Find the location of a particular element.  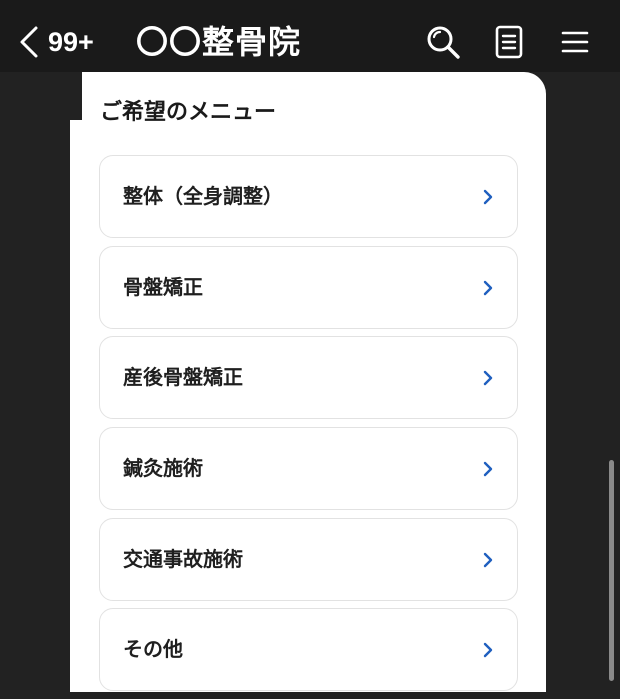

unread-count: 99+ is located at coordinates (71, 41).